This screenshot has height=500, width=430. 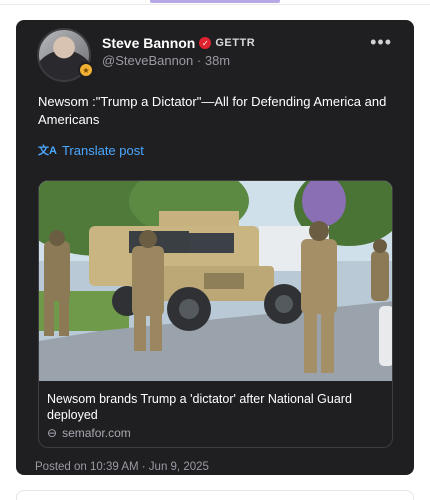 I want to click on author-handle: @SteveBannon, so click(x=147, y=60).